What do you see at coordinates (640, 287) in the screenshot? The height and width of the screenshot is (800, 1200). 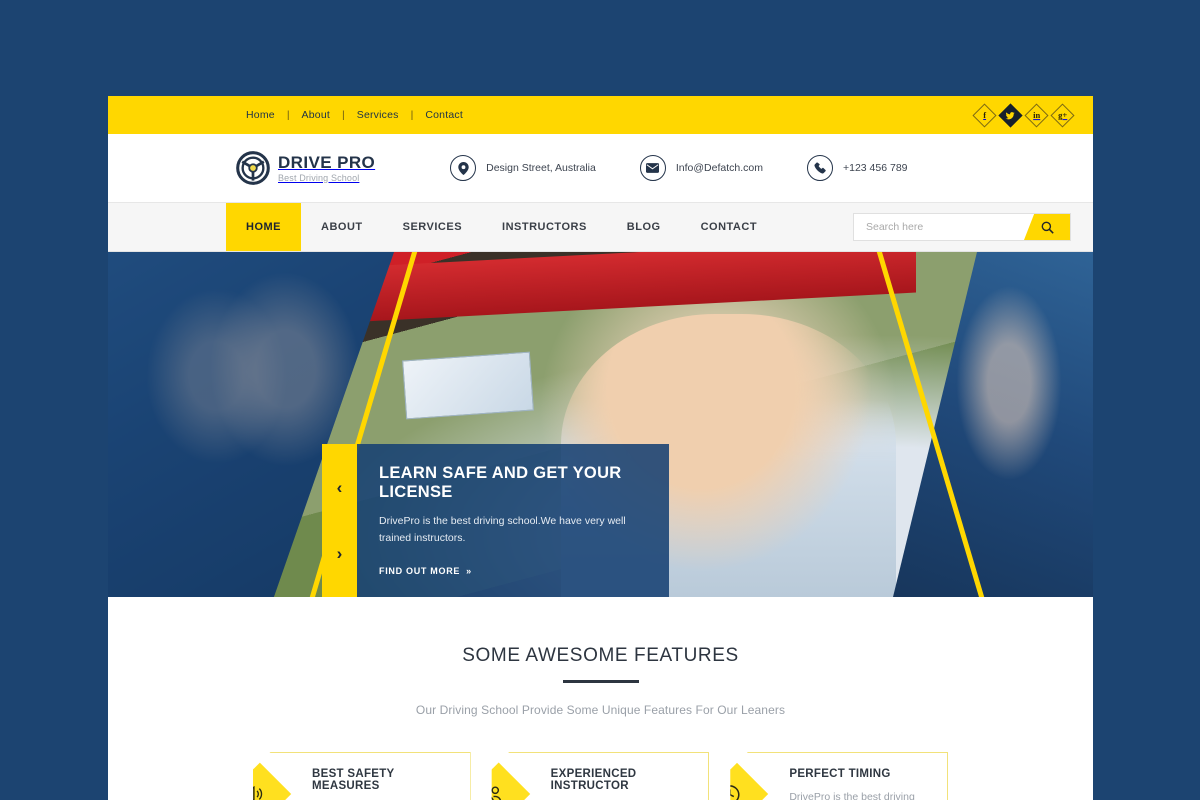 I see `hero-car-roof` at bounding box center [640, 287].